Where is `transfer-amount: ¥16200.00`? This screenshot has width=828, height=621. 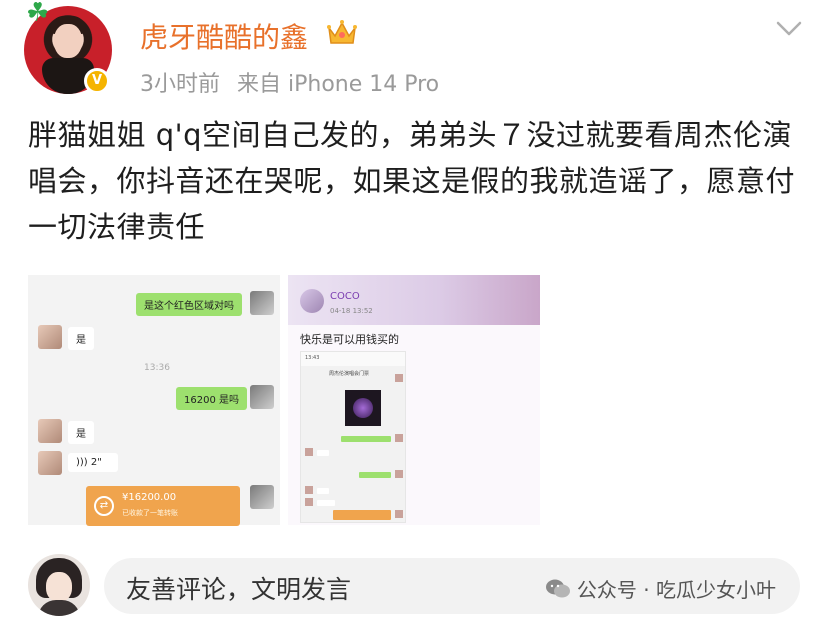
transfer-amount: ¥16200.00 is located at coordinates (149, 497).